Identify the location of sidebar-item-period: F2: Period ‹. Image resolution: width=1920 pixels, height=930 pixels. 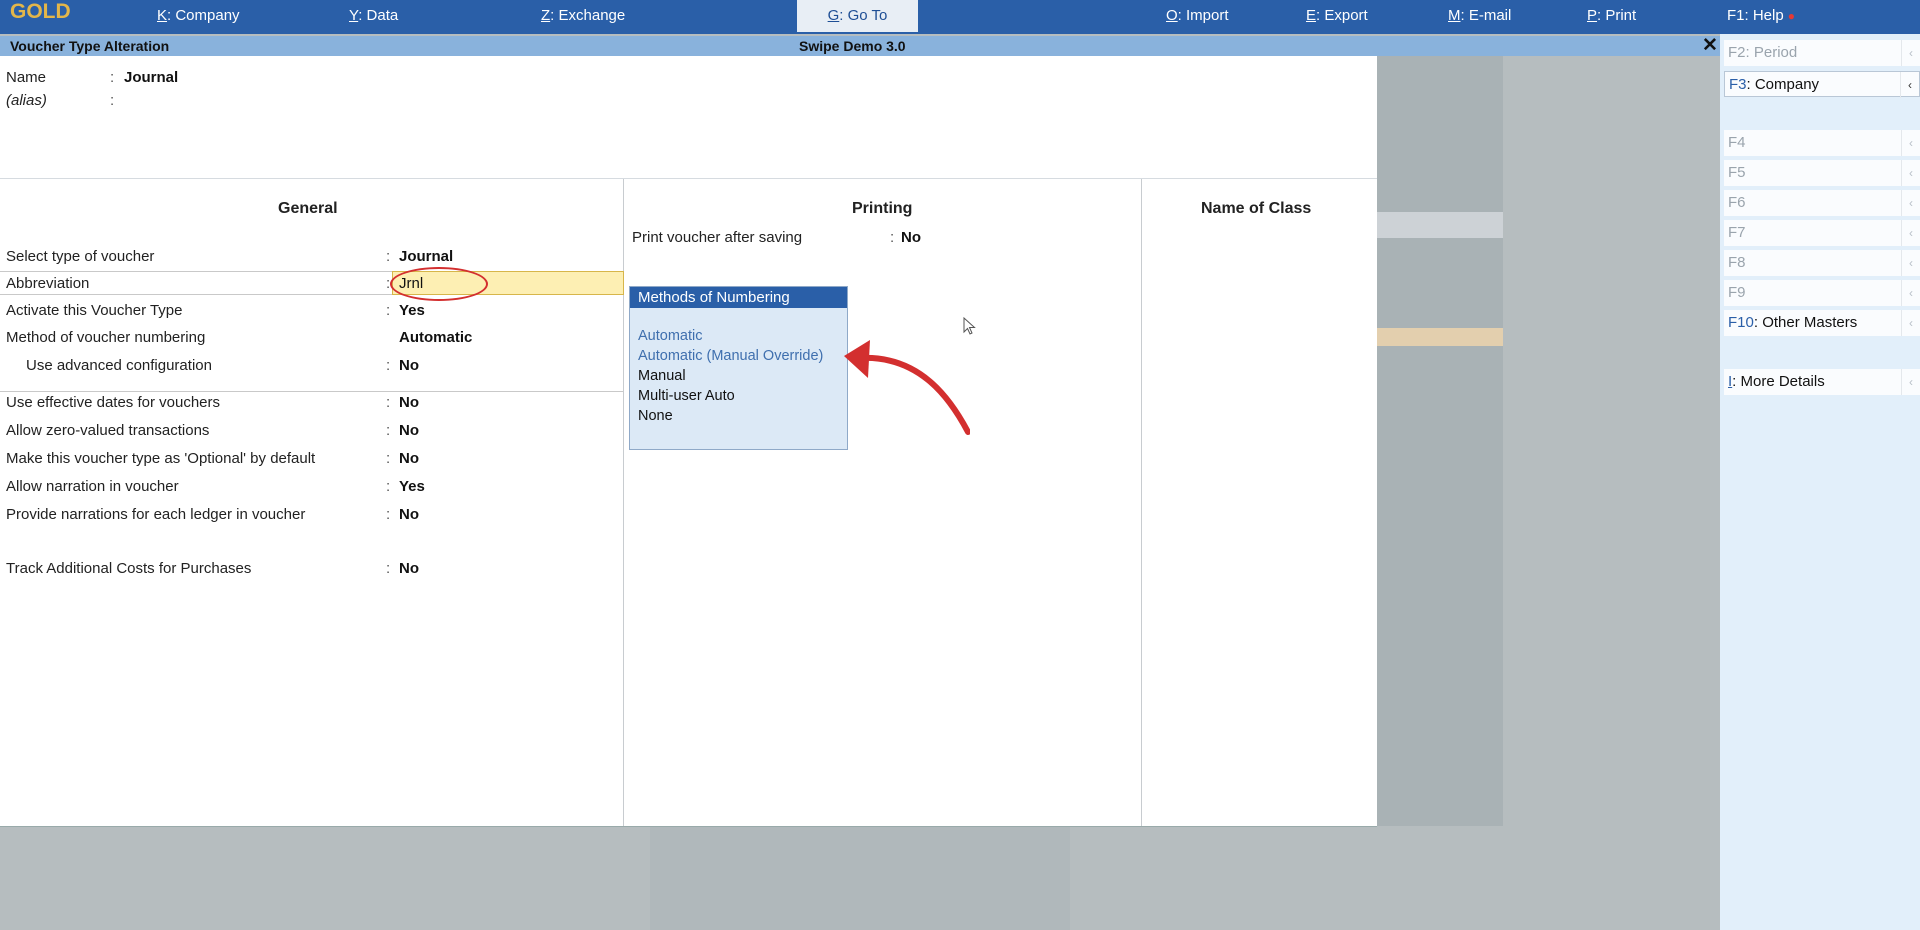
(1822, 53).